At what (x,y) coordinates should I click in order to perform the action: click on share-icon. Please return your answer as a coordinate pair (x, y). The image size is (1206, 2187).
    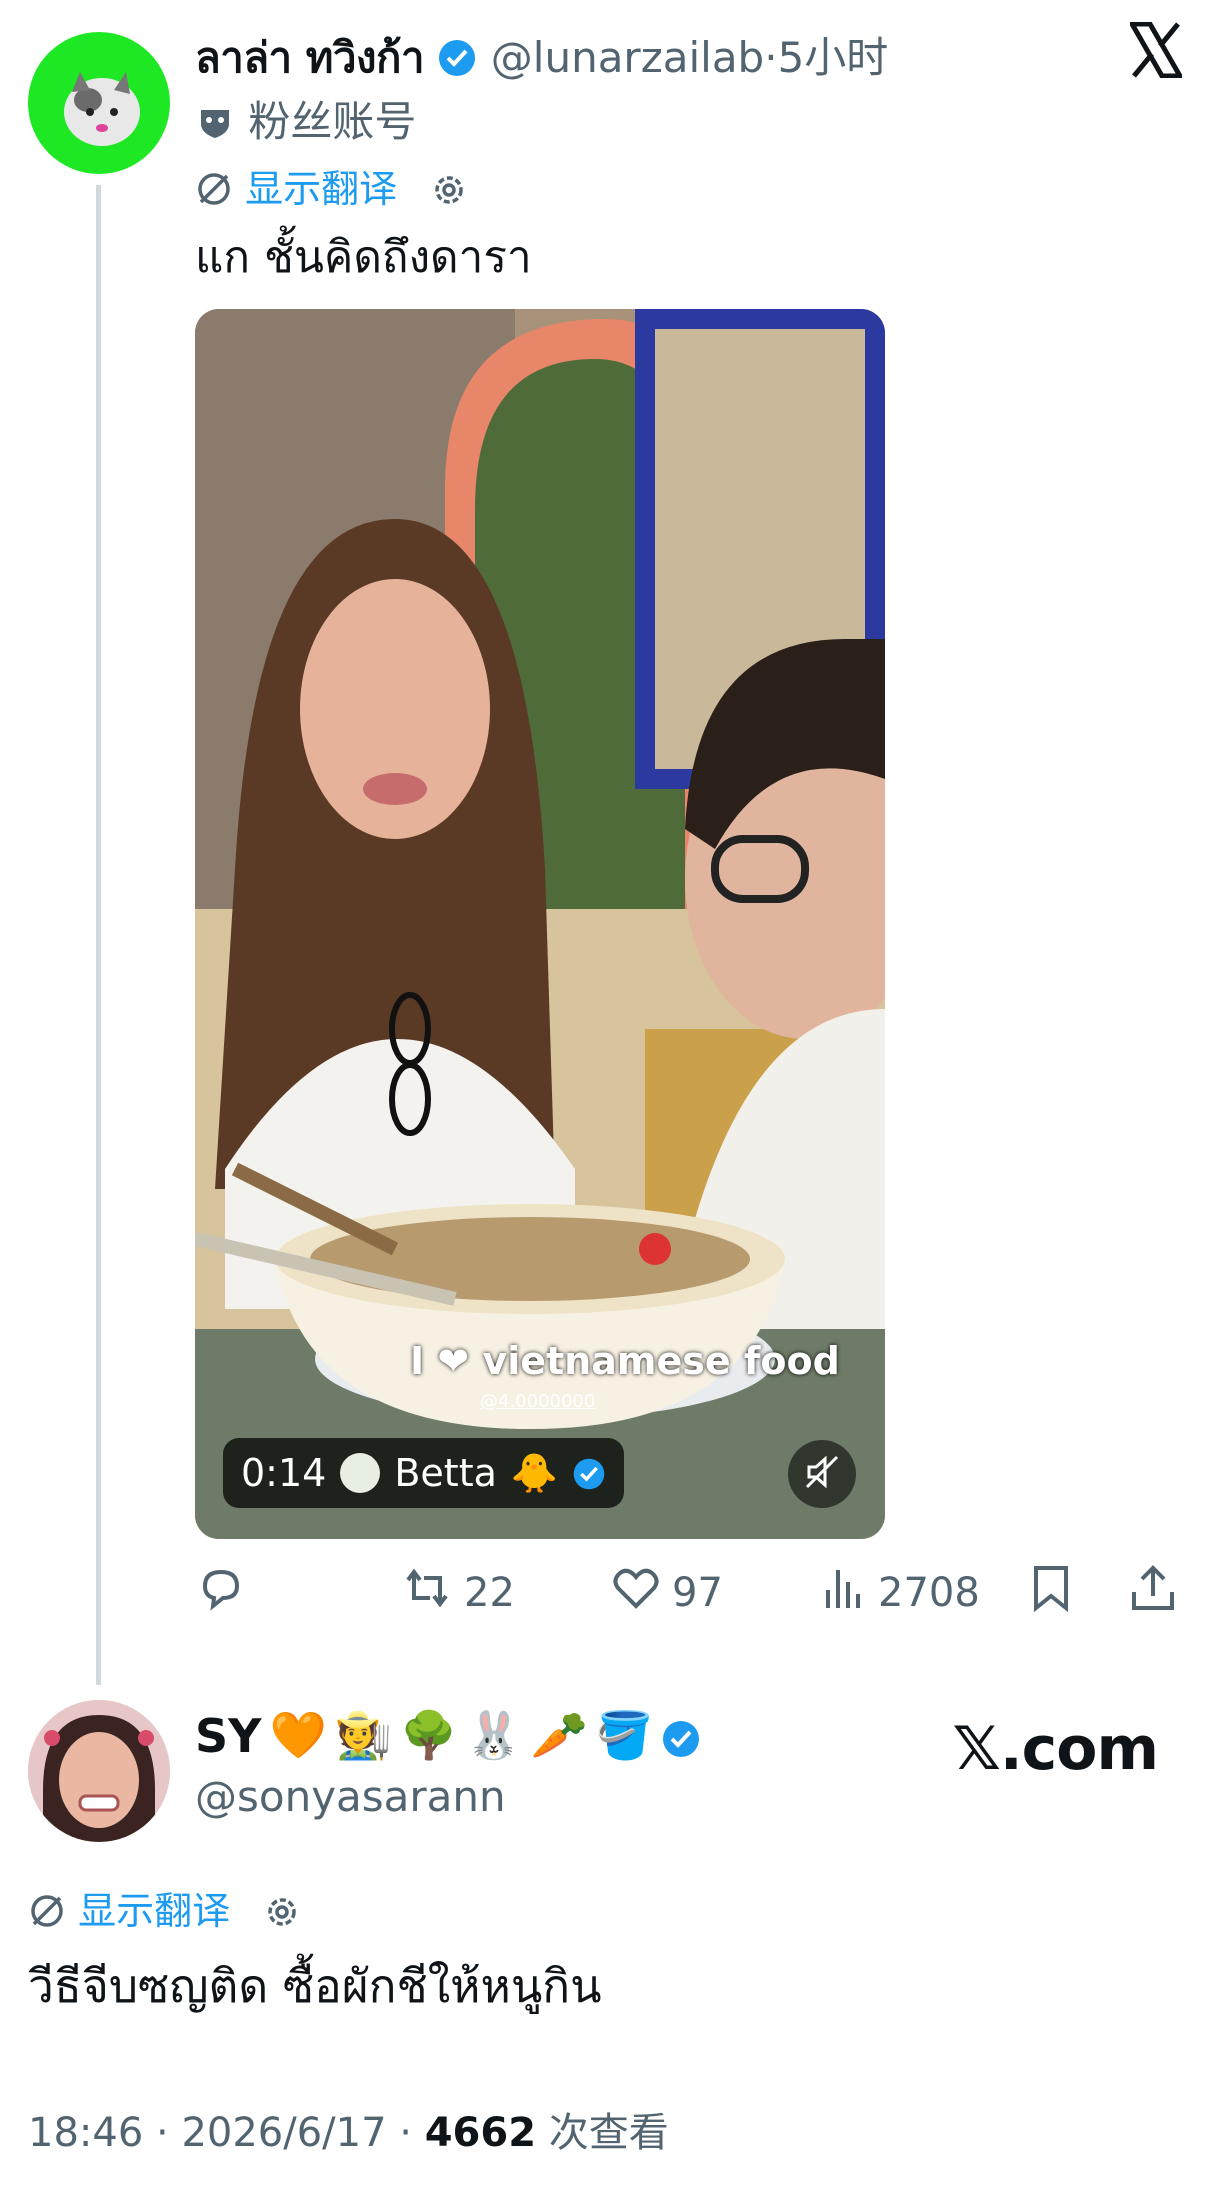
    Looking at the image, I should click on (1153, 1593).